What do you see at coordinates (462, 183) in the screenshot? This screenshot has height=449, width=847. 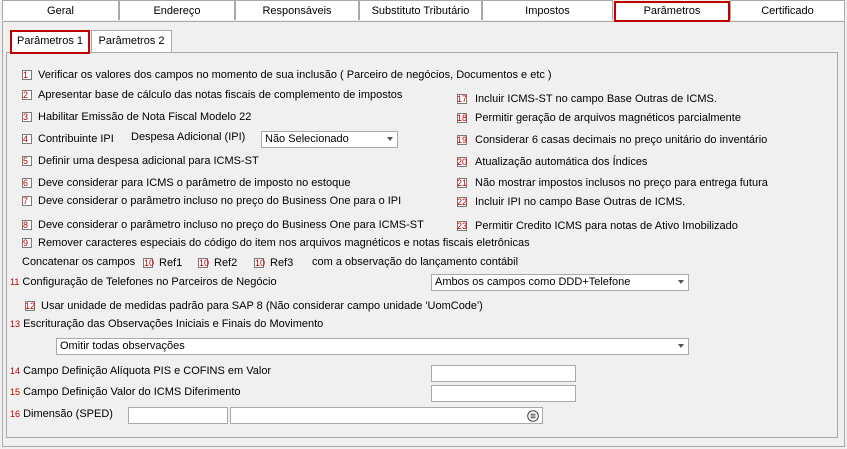 I see `item-number-21: 21` at bounding box center [462, 183].